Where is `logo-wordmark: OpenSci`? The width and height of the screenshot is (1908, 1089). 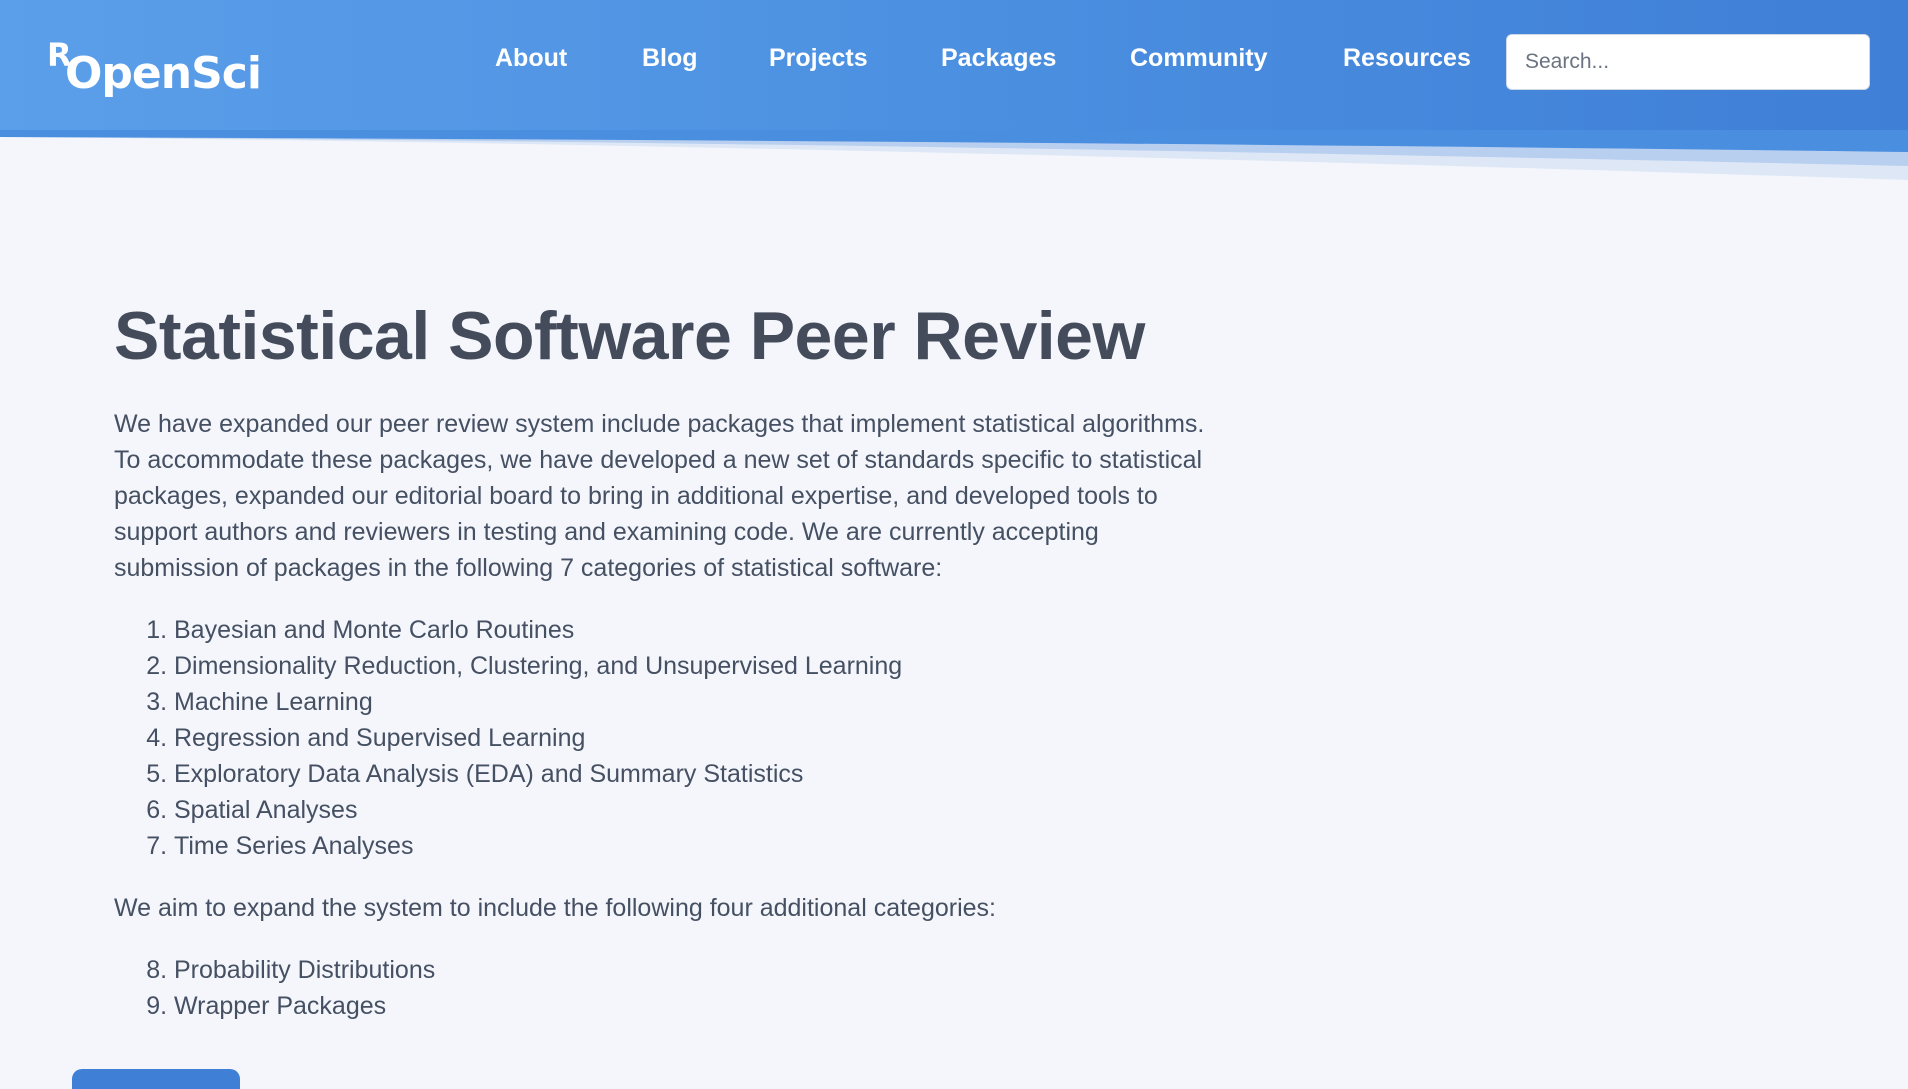 logo-wordmark: OpenSci is located at coordinates (163, 73).